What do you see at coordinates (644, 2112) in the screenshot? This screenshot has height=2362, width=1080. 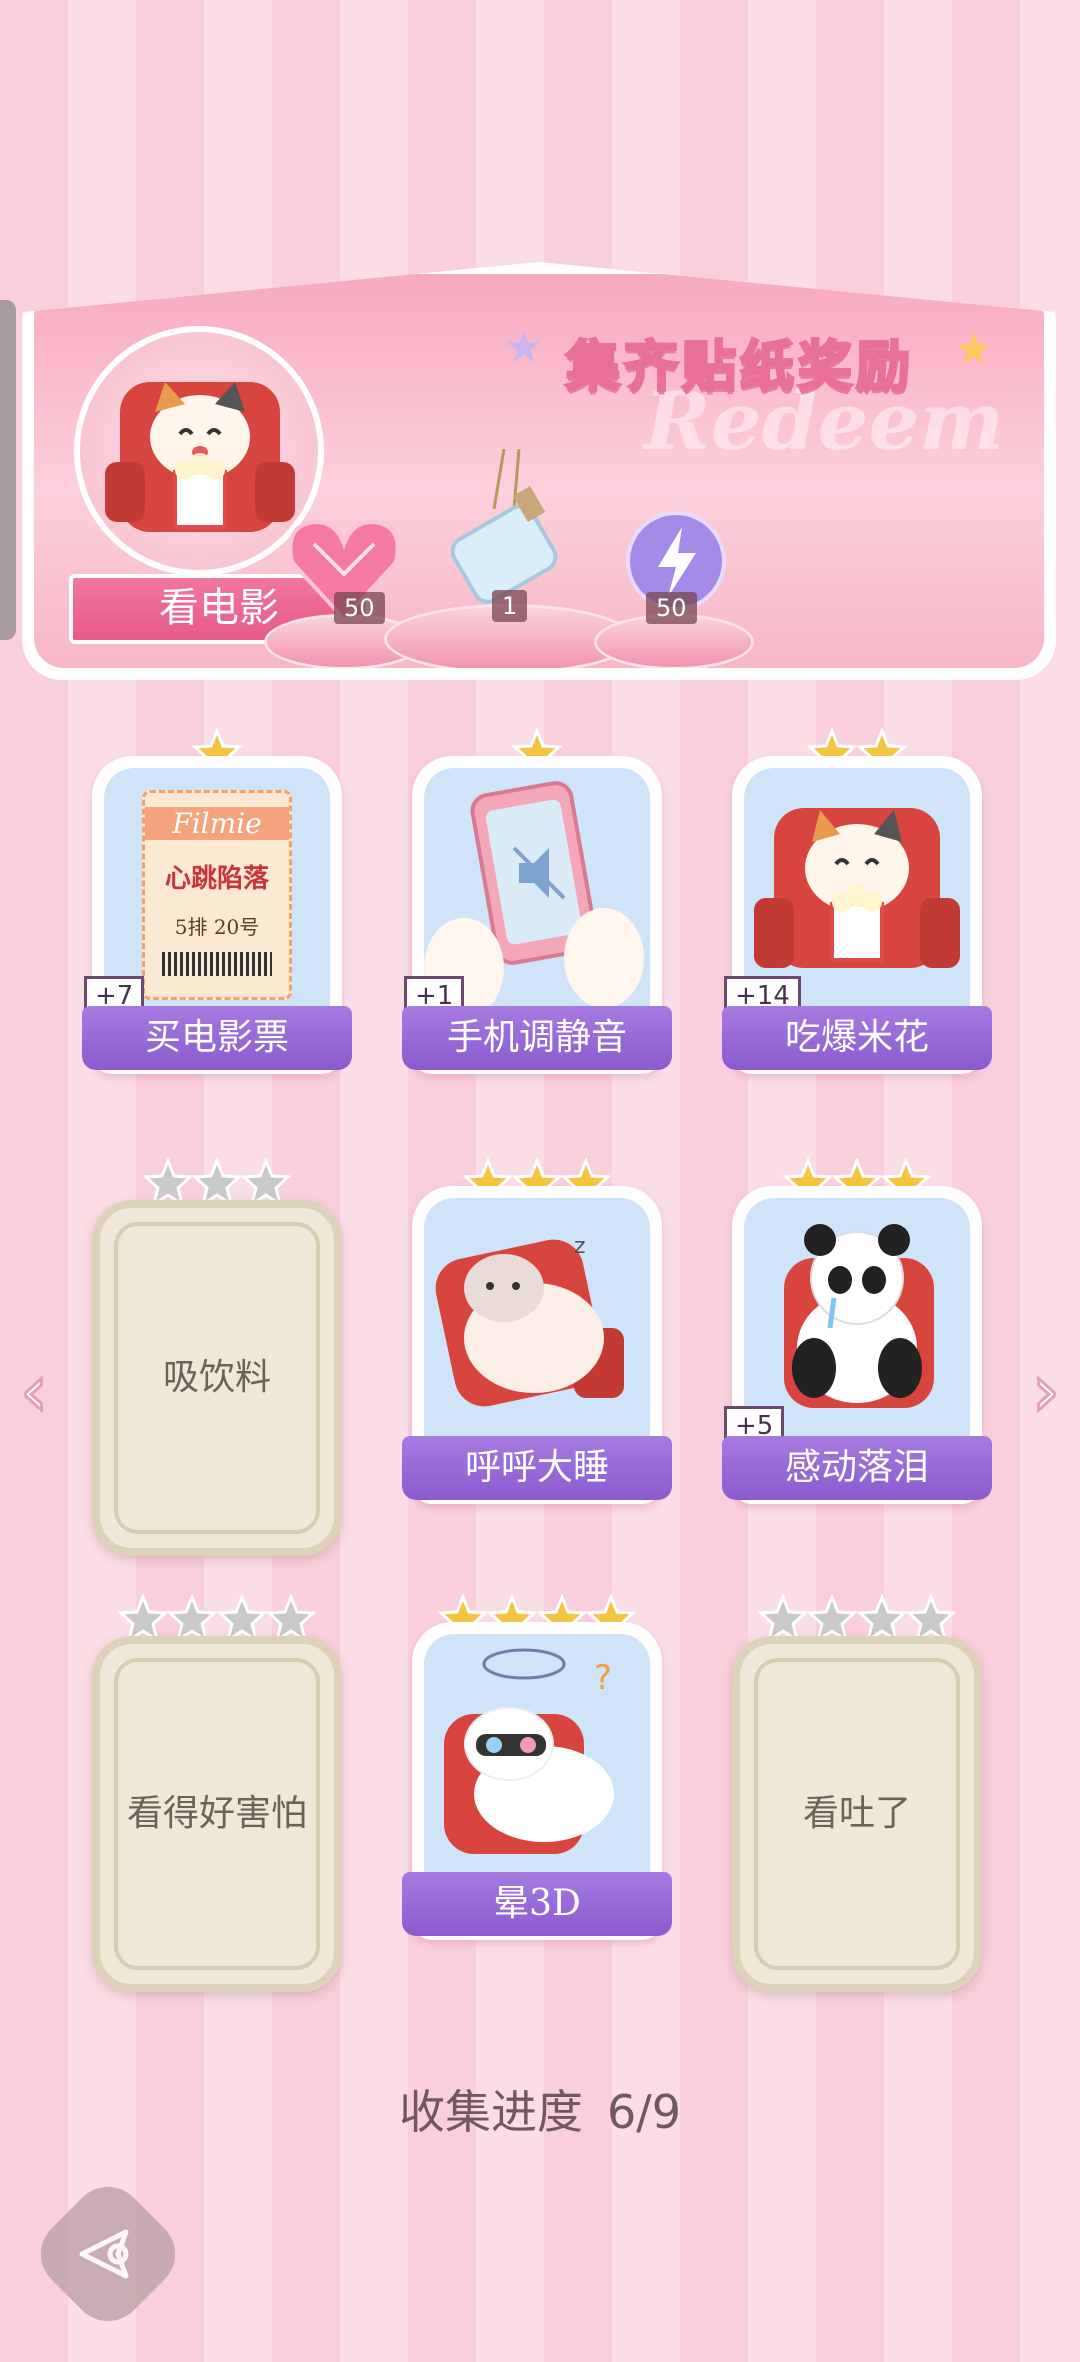 I see `progress-value: 6/9` at bounding box center [644, 2112].